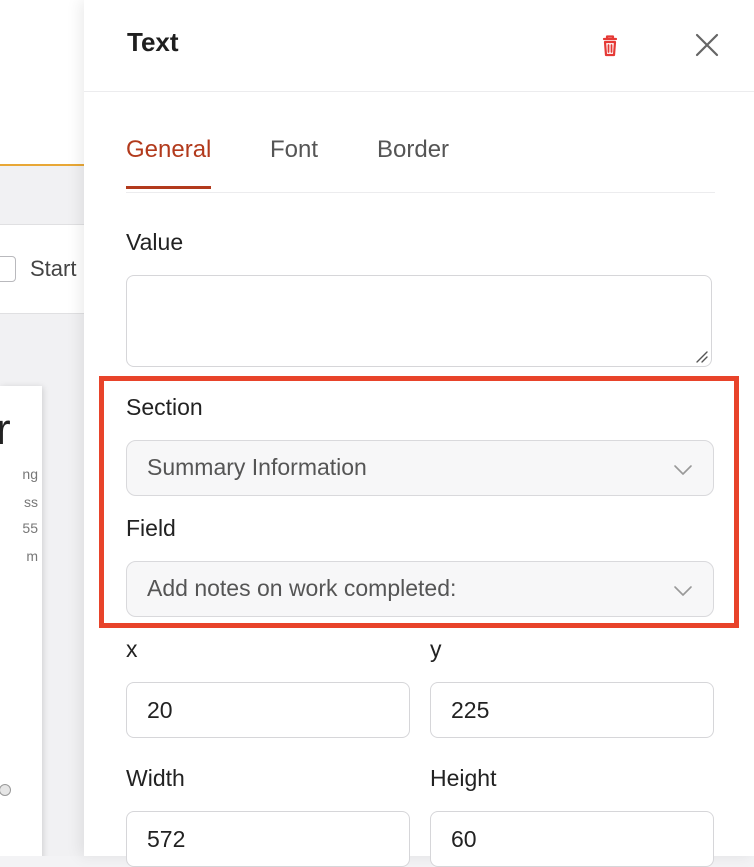  What do you see at coordinates (164, 407) in the screenshot?
I see `section-label: Section` at bounding box center [164, 407].